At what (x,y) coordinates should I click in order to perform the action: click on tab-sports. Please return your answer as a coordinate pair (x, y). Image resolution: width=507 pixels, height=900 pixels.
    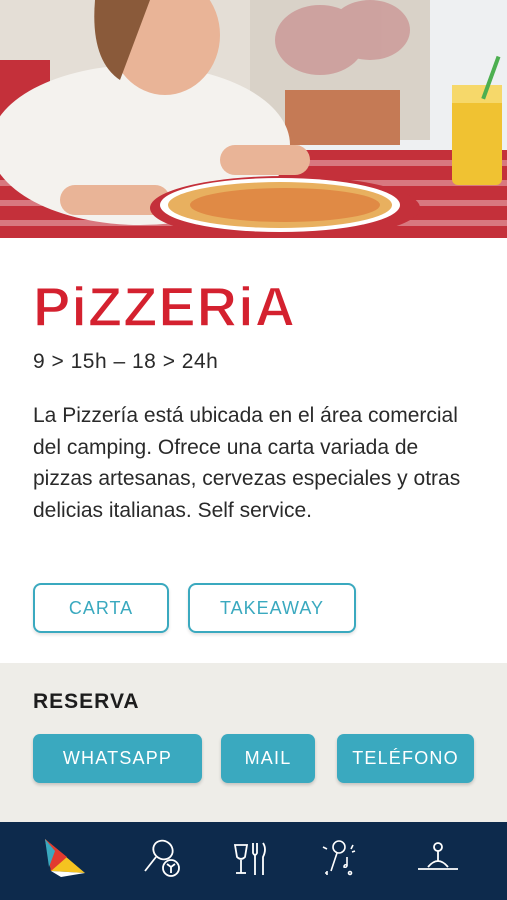
    Looking at the image, I should click on (161, 859).